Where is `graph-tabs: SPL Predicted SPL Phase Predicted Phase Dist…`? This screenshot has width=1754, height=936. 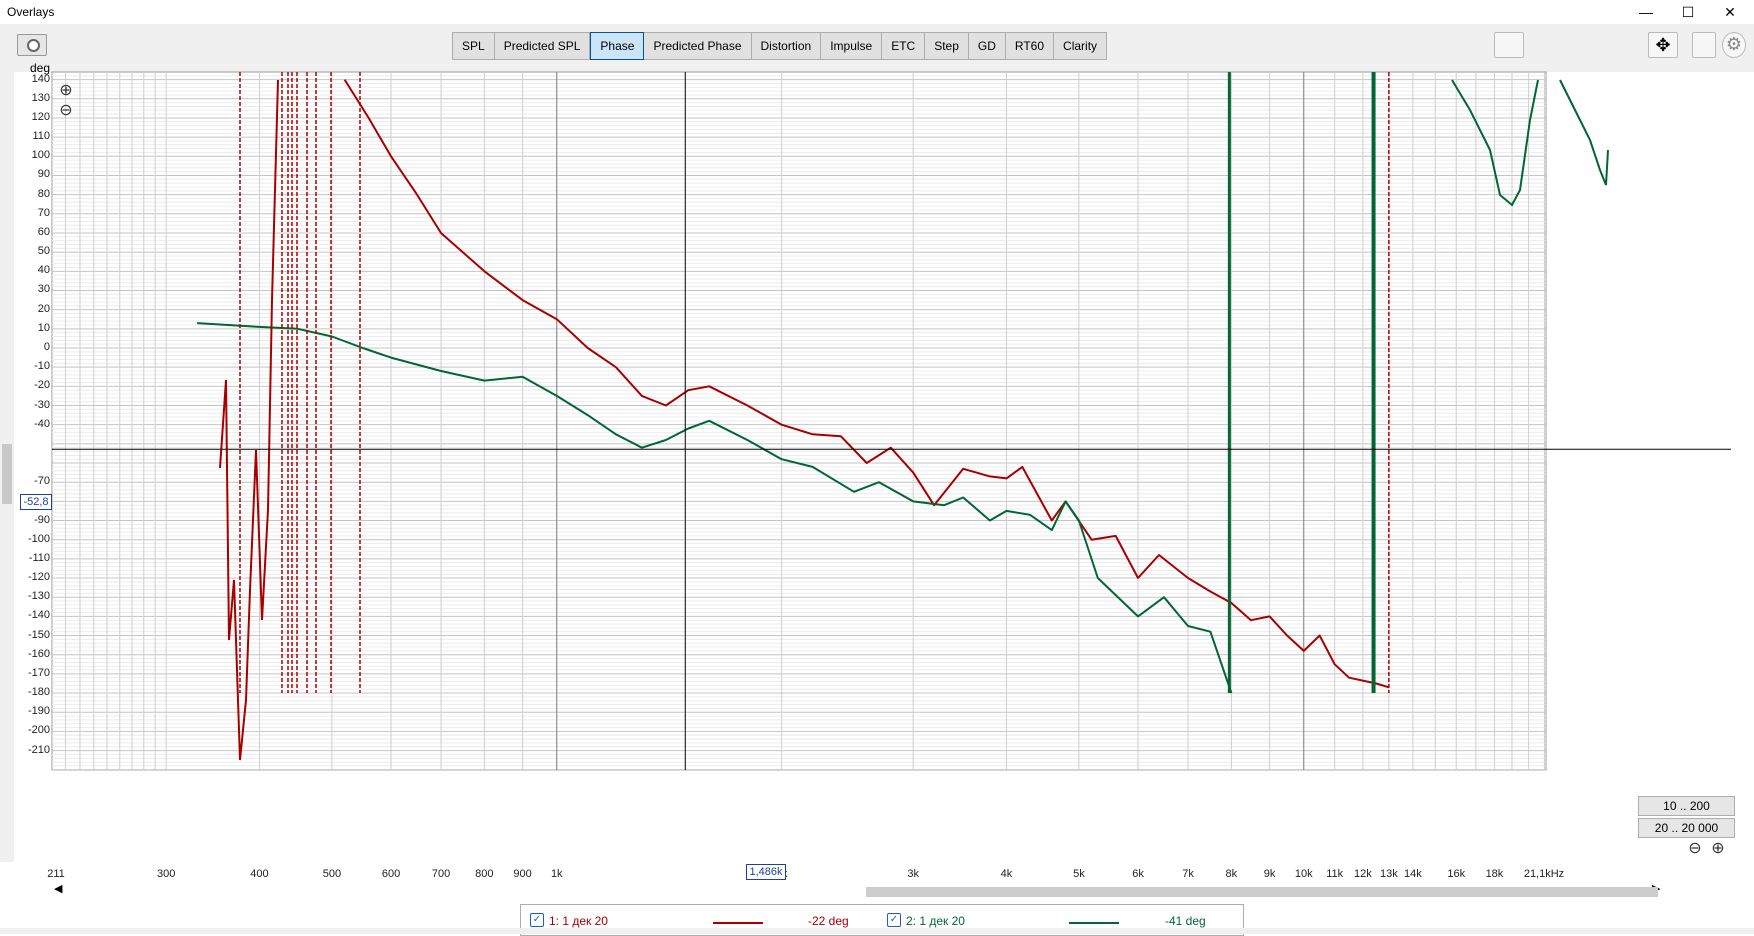 graph-tabs: SPL Predicted SPL Phase Predicted Phase Dist… is located at coordinates (780, 46).